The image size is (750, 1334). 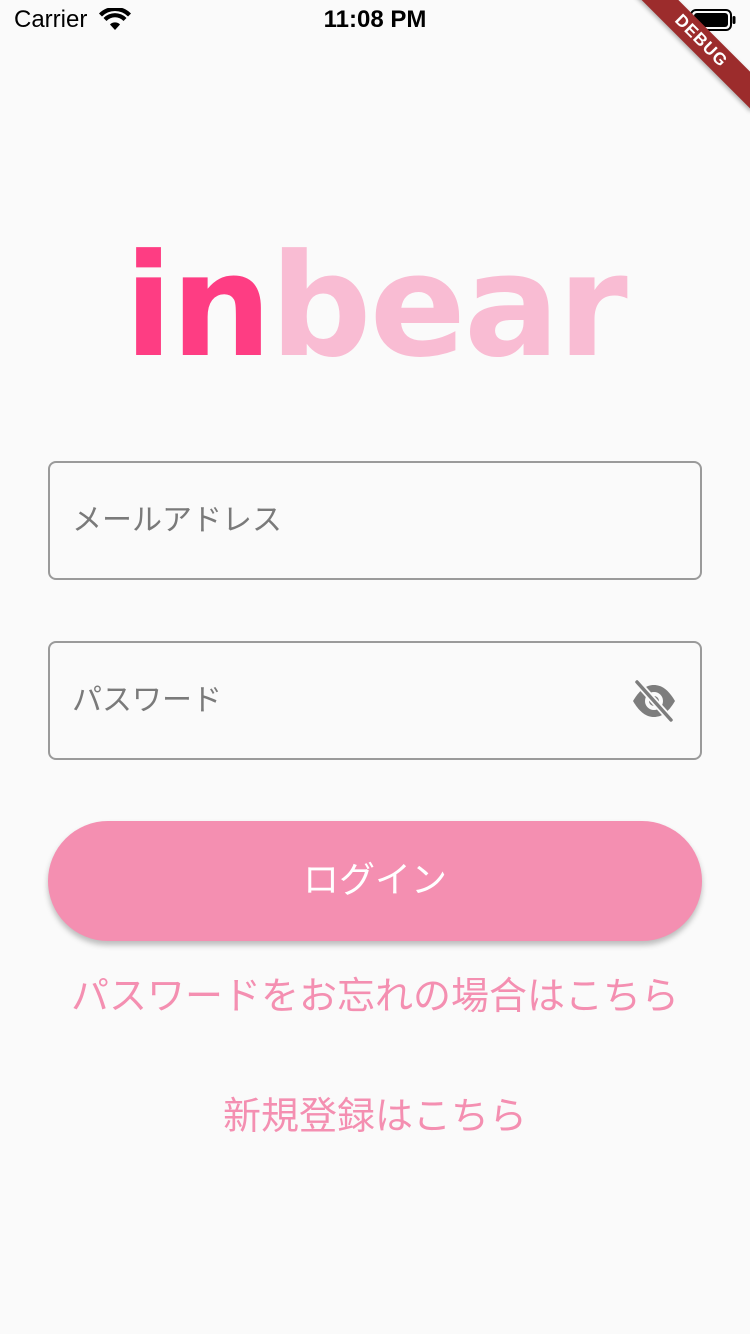 I want to click on email-field, so click(x=375, y=520).